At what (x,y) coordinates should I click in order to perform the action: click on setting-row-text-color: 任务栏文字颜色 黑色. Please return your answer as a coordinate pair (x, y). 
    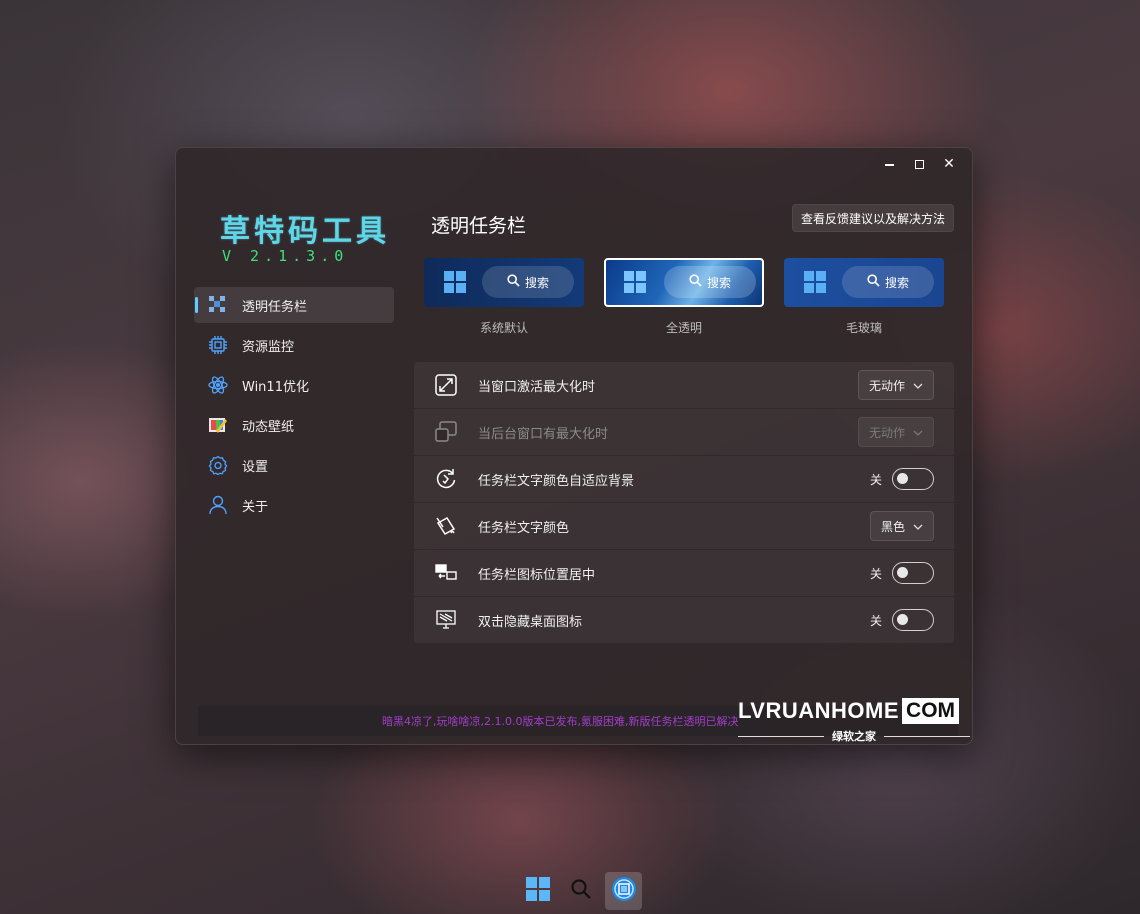
    Looking at the image, I should click on (684, 526).